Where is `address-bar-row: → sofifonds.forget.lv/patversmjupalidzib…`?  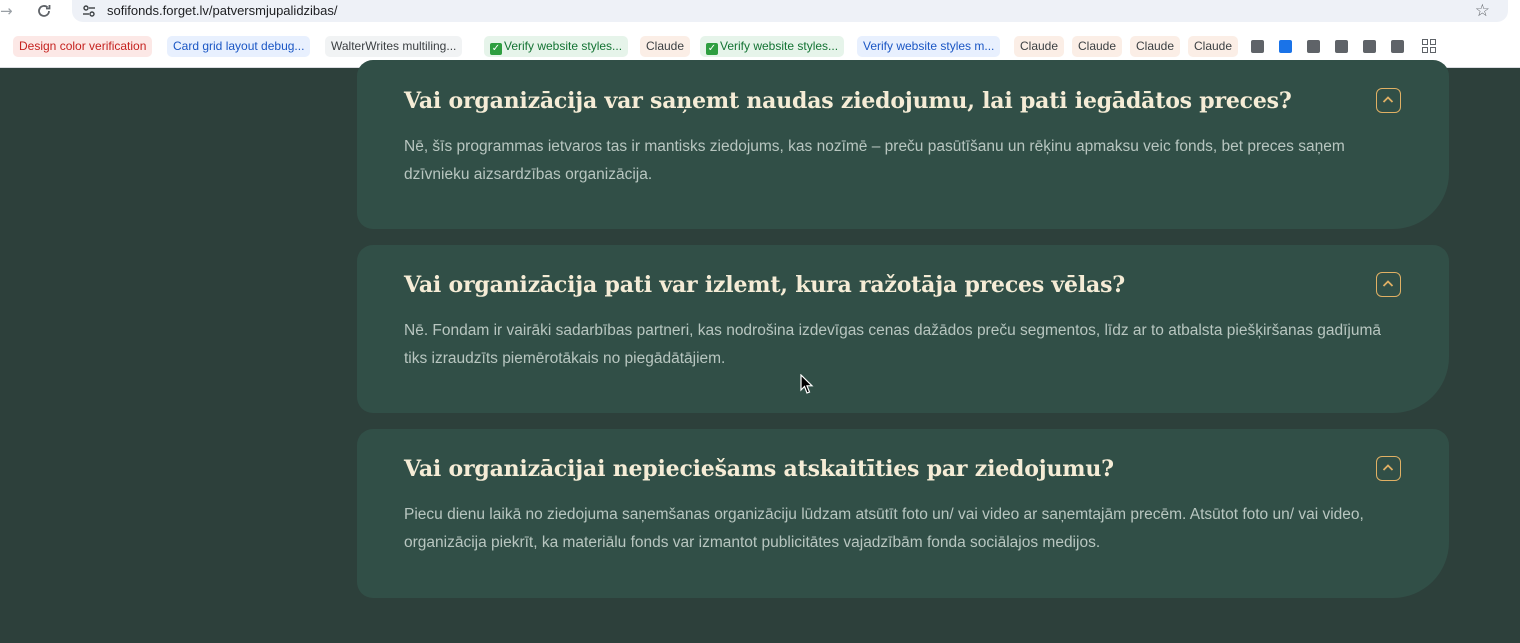 address-bar-row: → sofifonds.forget.lv/patversmjupalidzib… is located at coordinates (760, 12).